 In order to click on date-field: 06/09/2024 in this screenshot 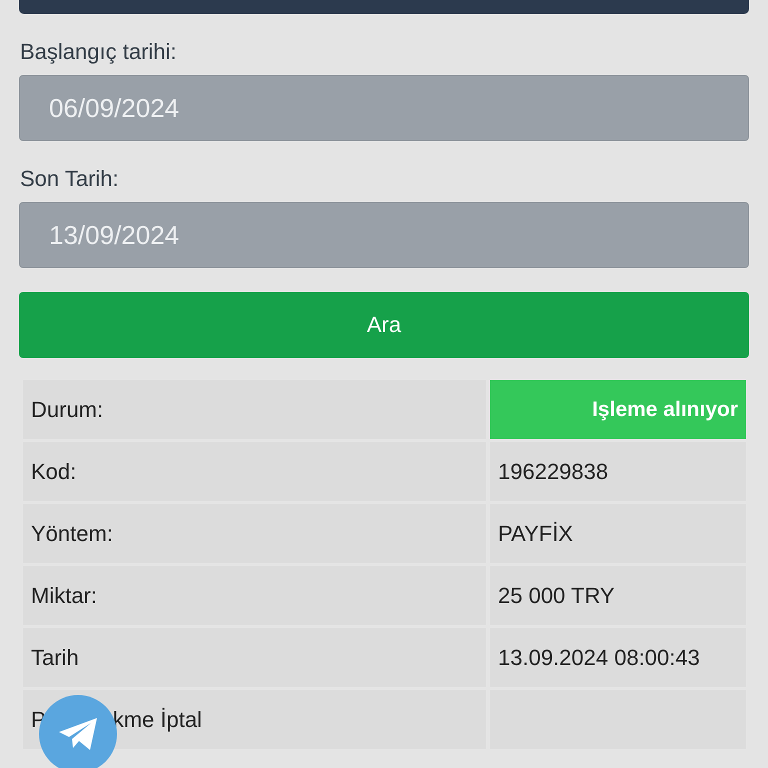, I will do `click(384, 108)`.